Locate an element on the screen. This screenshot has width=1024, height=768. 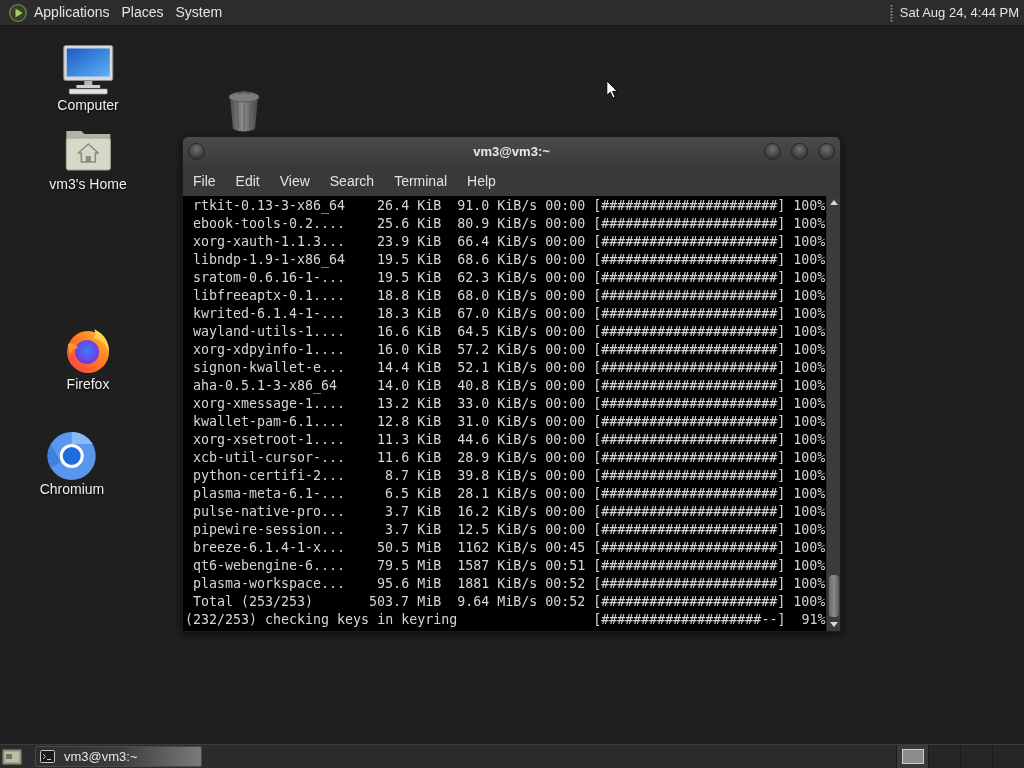
window-thumbnail is located at coordinates (912, 756).